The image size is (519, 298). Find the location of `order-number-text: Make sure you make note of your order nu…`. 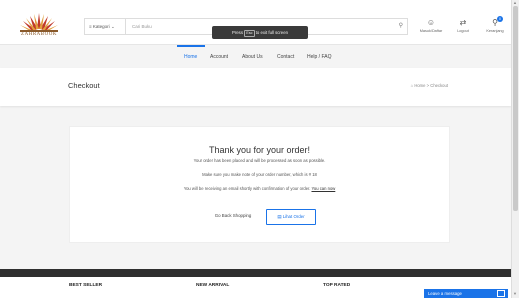

order-number-text: Make sure you make note of your order nu… is located at coordinates (259, 174).